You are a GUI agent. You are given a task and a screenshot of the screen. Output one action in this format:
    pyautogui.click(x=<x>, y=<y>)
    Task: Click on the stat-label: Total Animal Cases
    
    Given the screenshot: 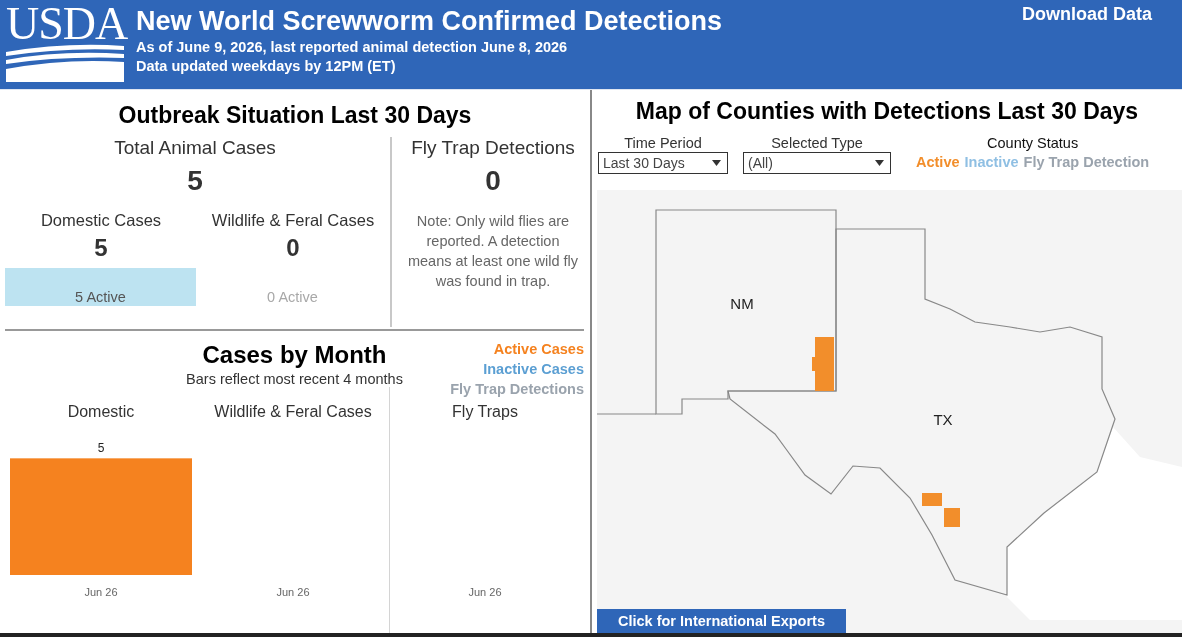 What is the action you would take?
    pyautogui.click(x=195, y=148)
    